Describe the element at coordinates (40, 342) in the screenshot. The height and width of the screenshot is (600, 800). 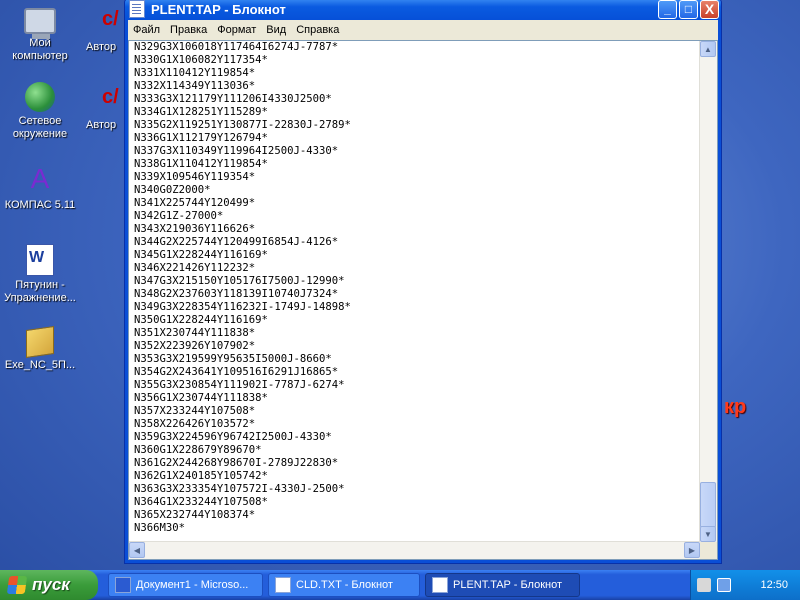
I see `package-icon` at that location.